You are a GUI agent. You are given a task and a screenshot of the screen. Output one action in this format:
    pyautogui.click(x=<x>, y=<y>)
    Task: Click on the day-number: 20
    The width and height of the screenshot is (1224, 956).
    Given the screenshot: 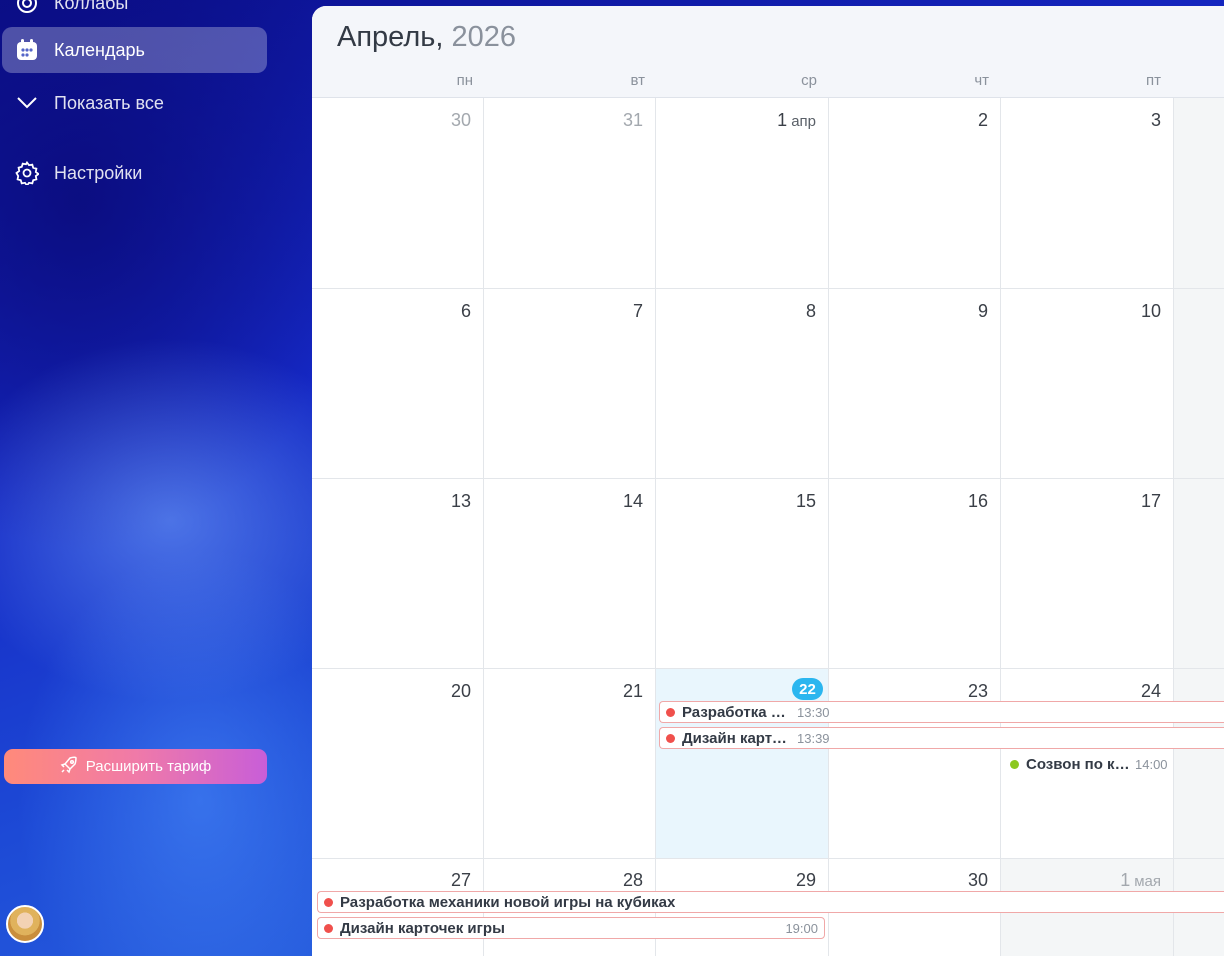 What is the action you would take?
    pyautogui.click(x=460, y=691)
    